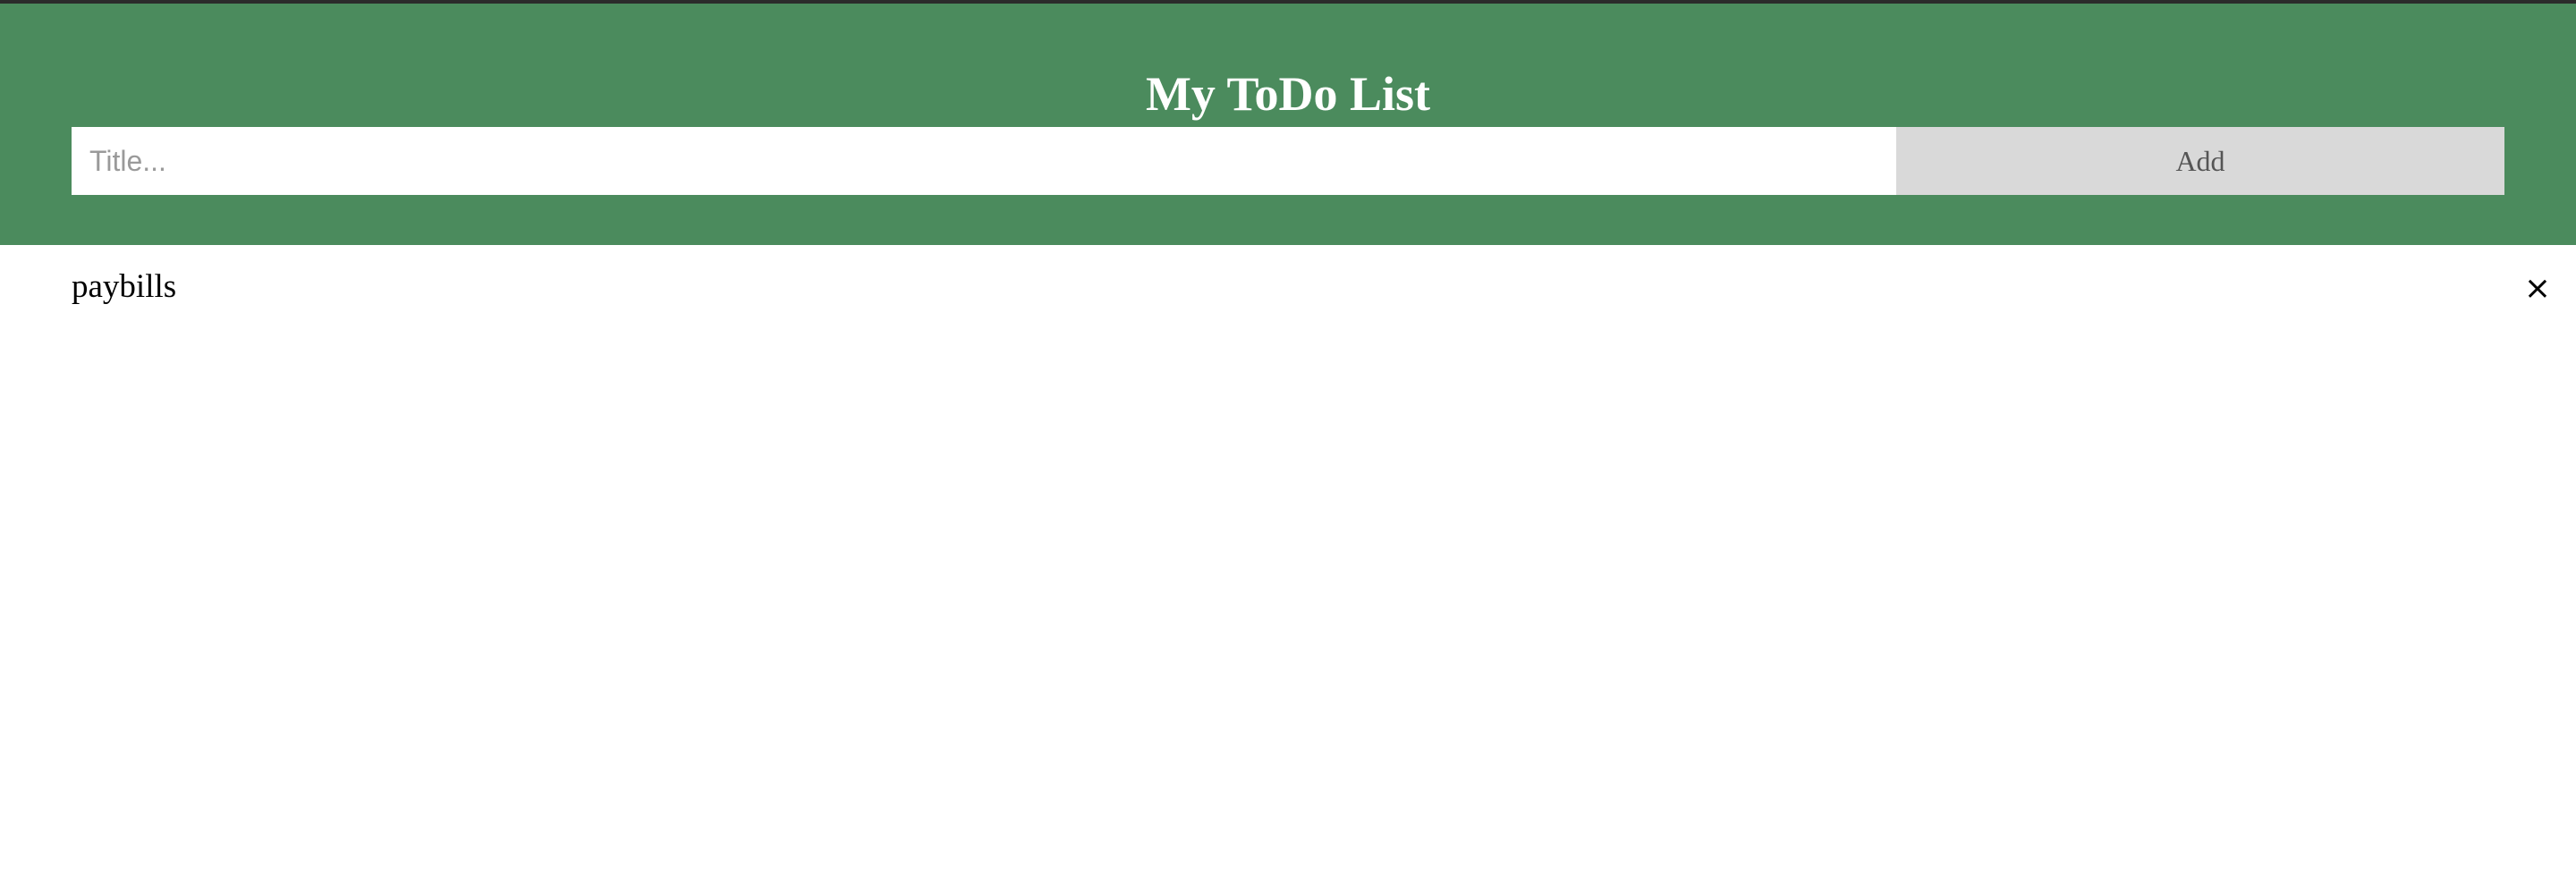  I want to click on title-input, so click(984, 161).